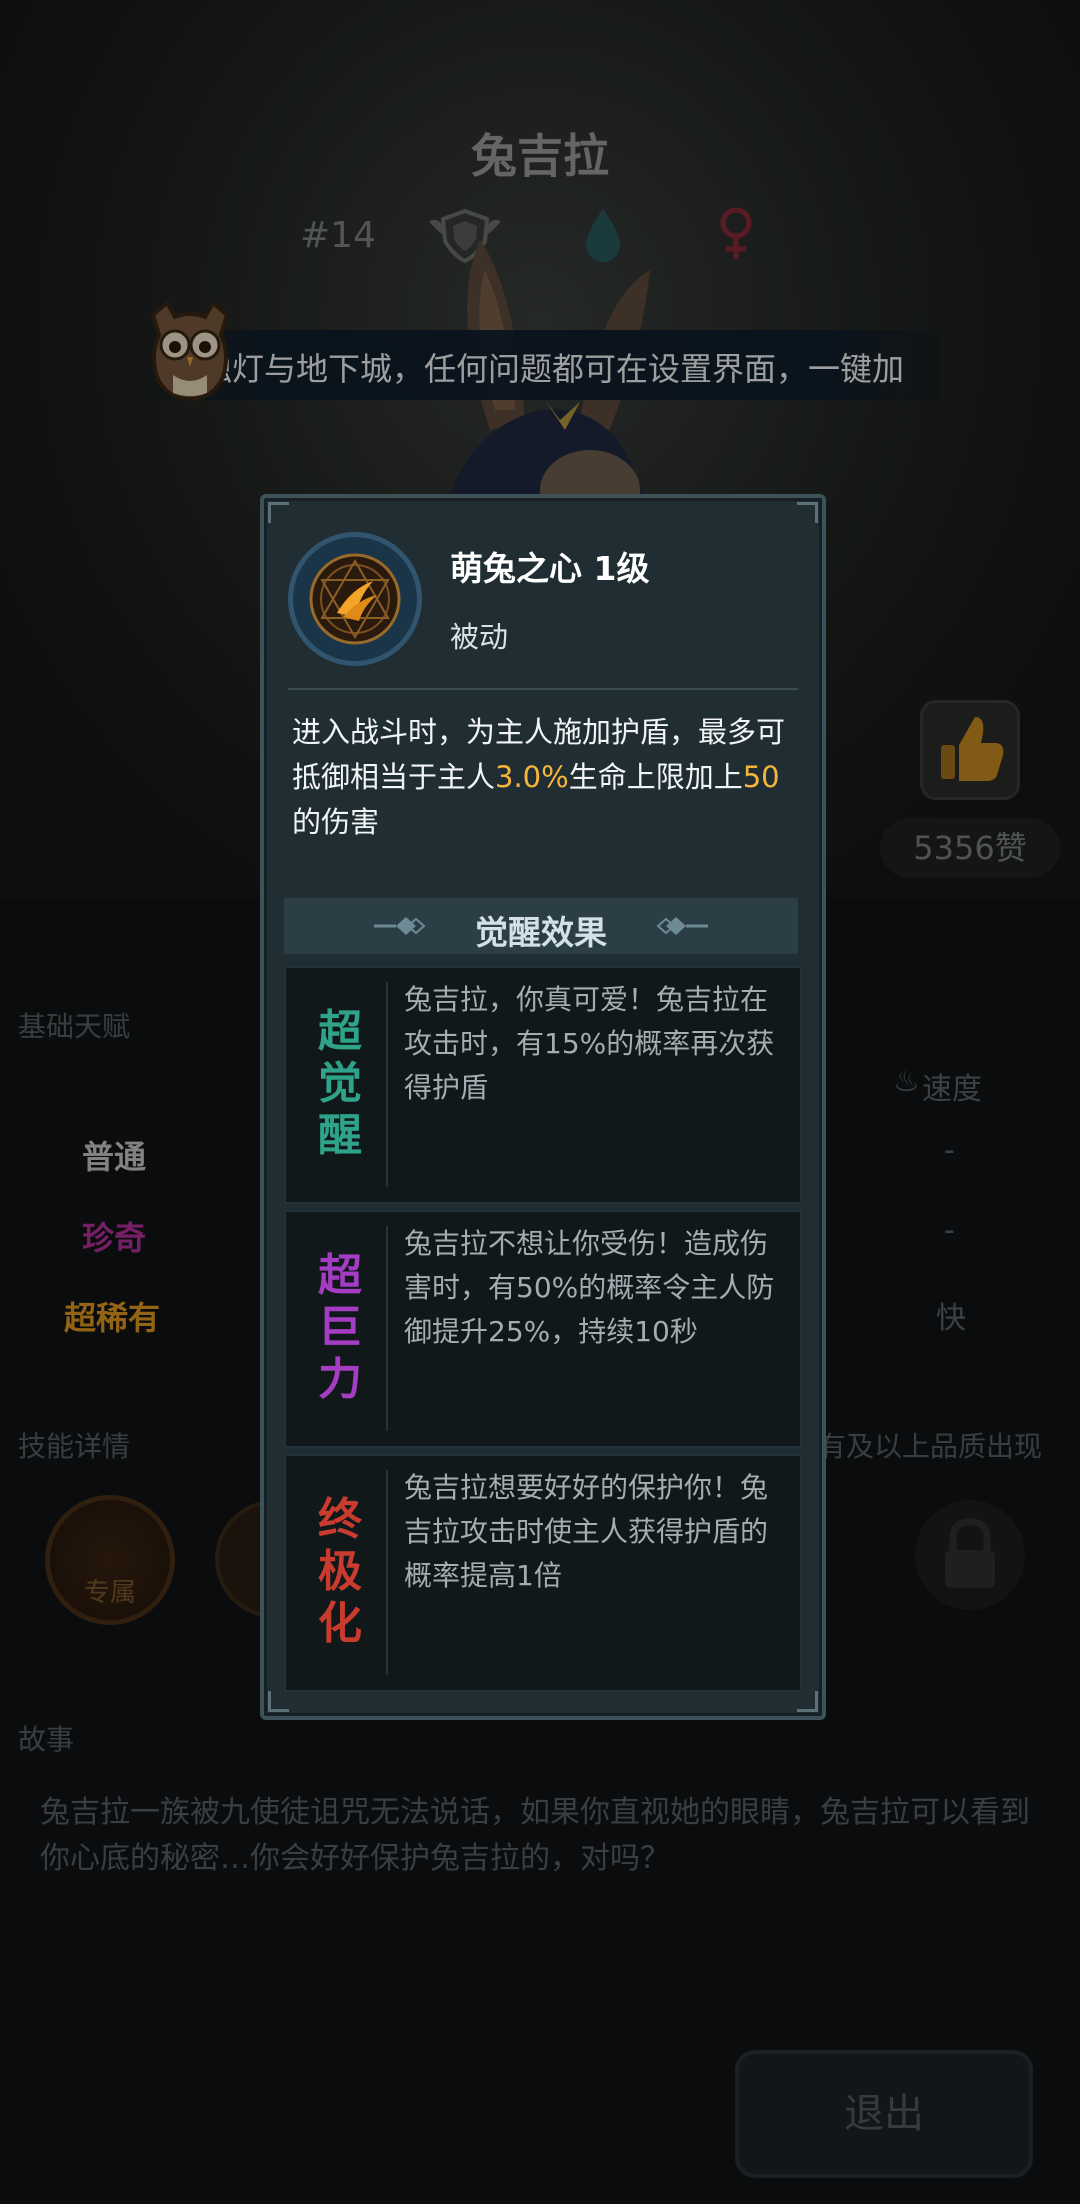 Image resolution: width=1080 pixels, height=2204 pixels. I want to click on magic-circle-claw-icon, so click(355, 599).